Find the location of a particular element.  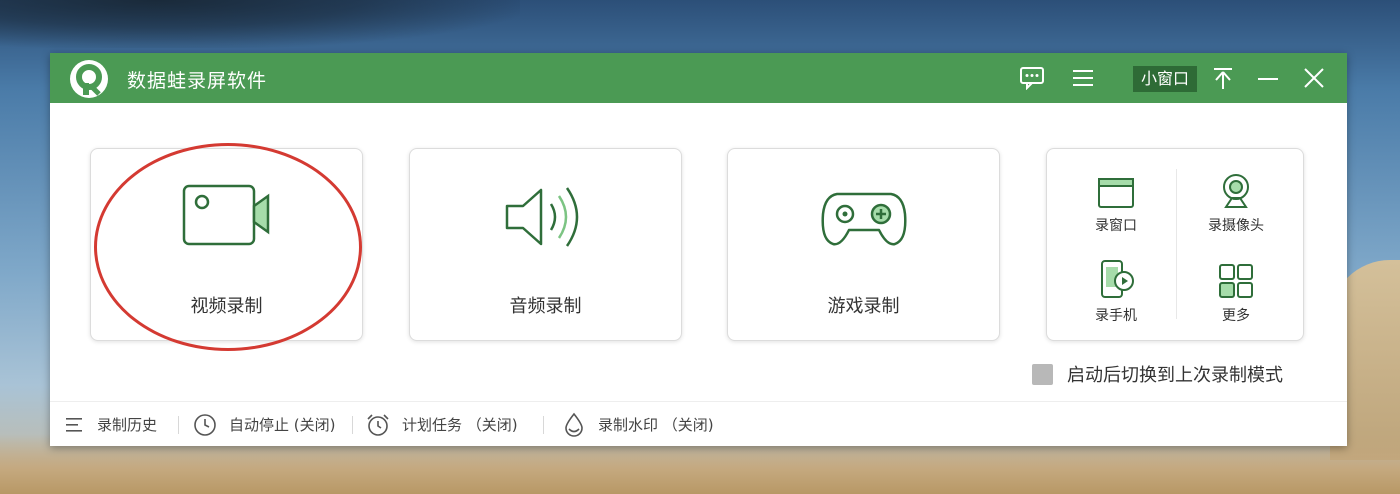

game-record-card: 游戏录制 is located at coordinates (863, 244).